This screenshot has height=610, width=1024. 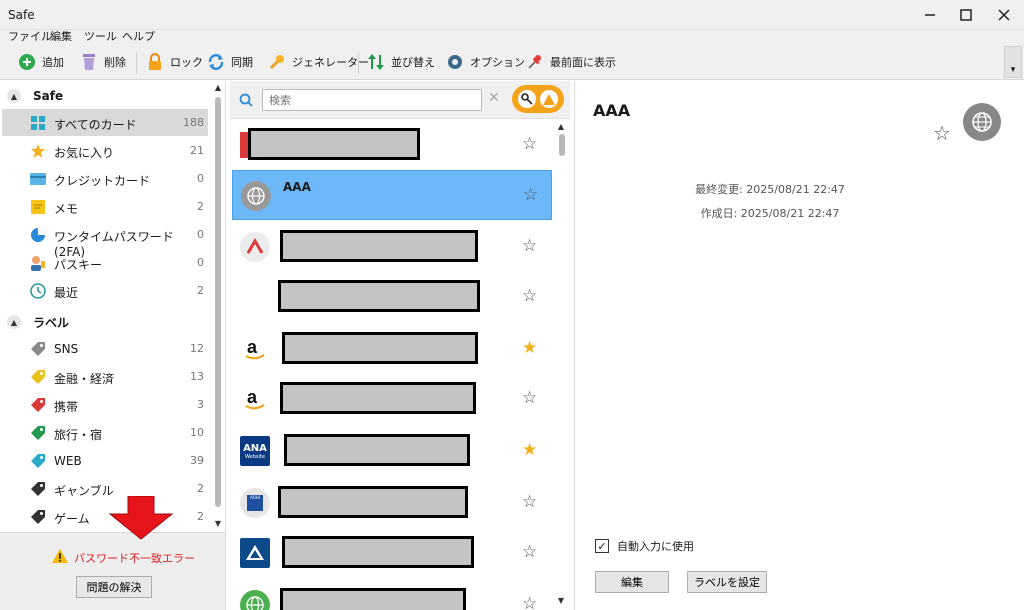 What do you see at coordinates (966, 15) in the screenshot?
I see `maximize-icon` at bounding box center [966, 15].